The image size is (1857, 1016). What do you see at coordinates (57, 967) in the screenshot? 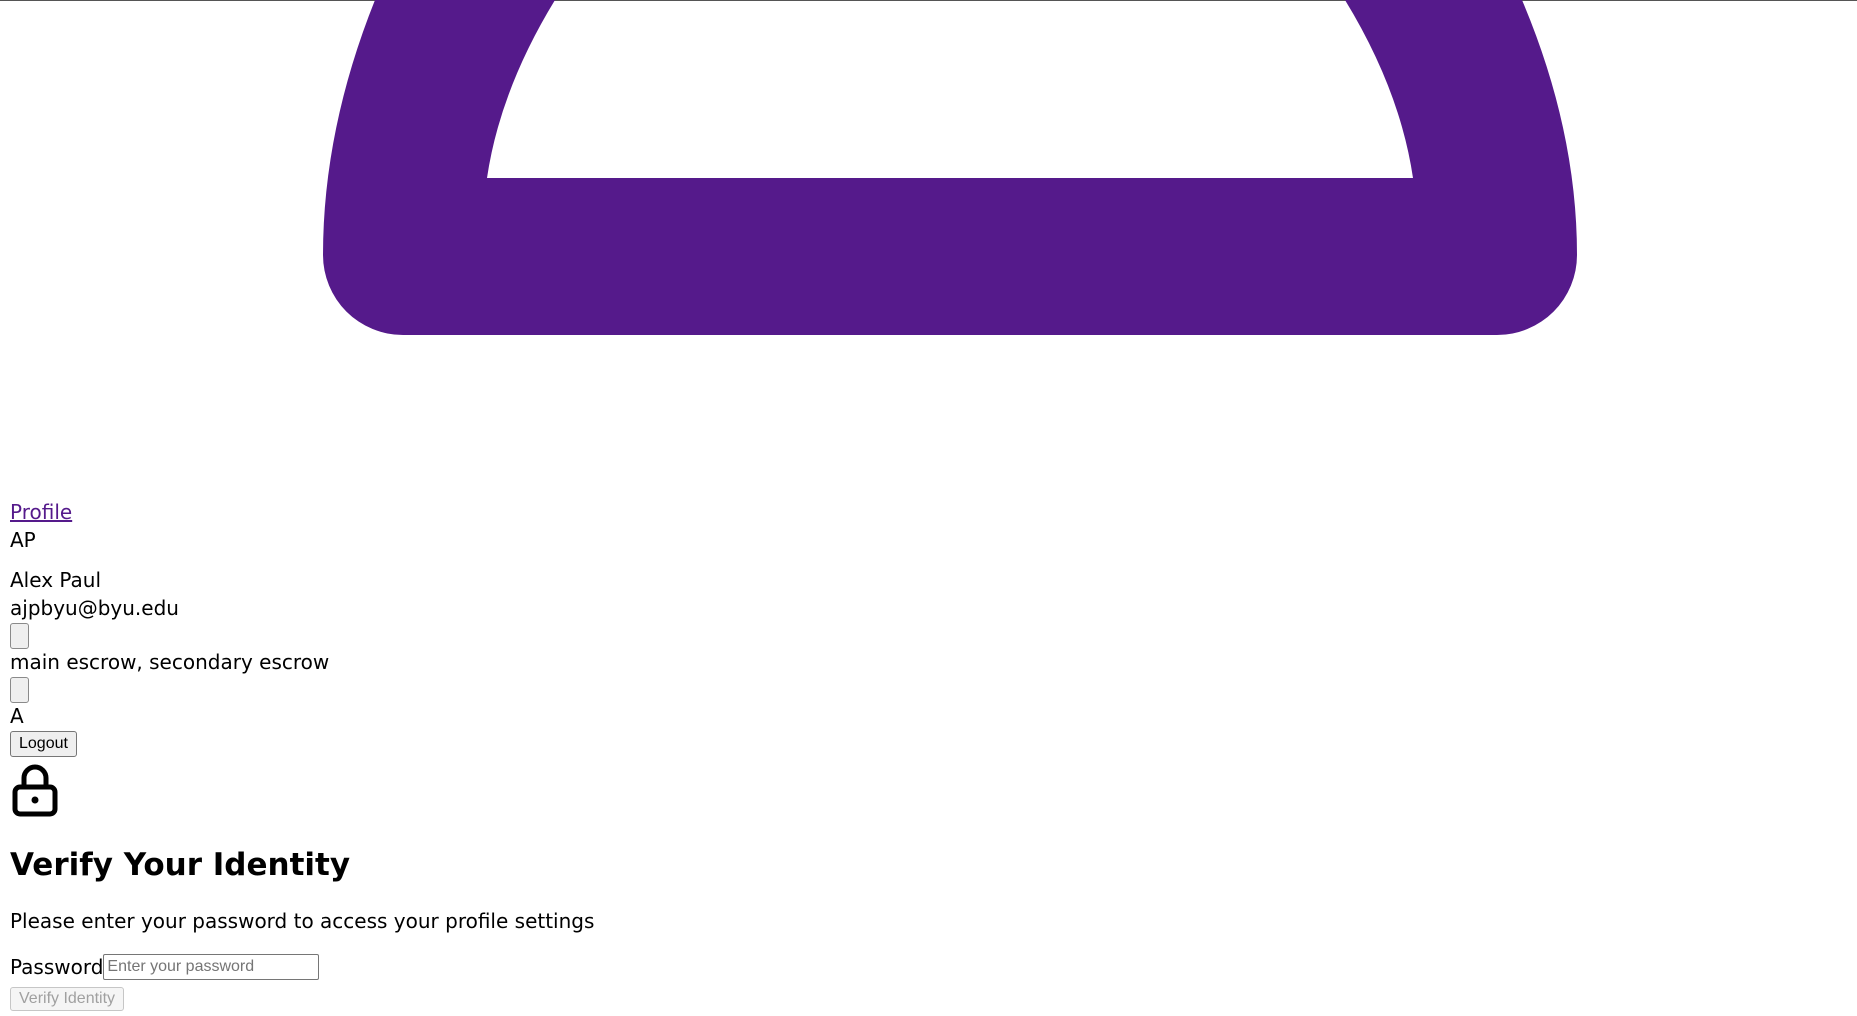
I see `password-label: Password` at bounding box center [57, 967].